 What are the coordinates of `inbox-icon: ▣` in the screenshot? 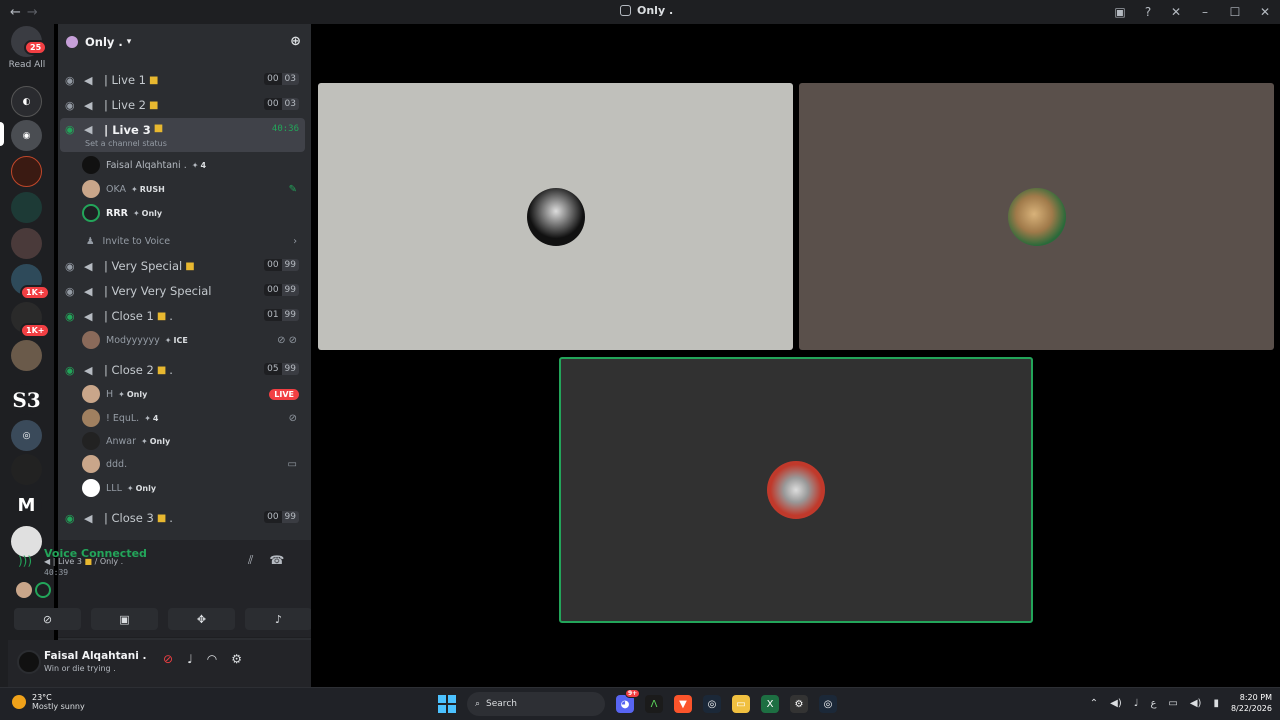 It's located at (1120, 12).